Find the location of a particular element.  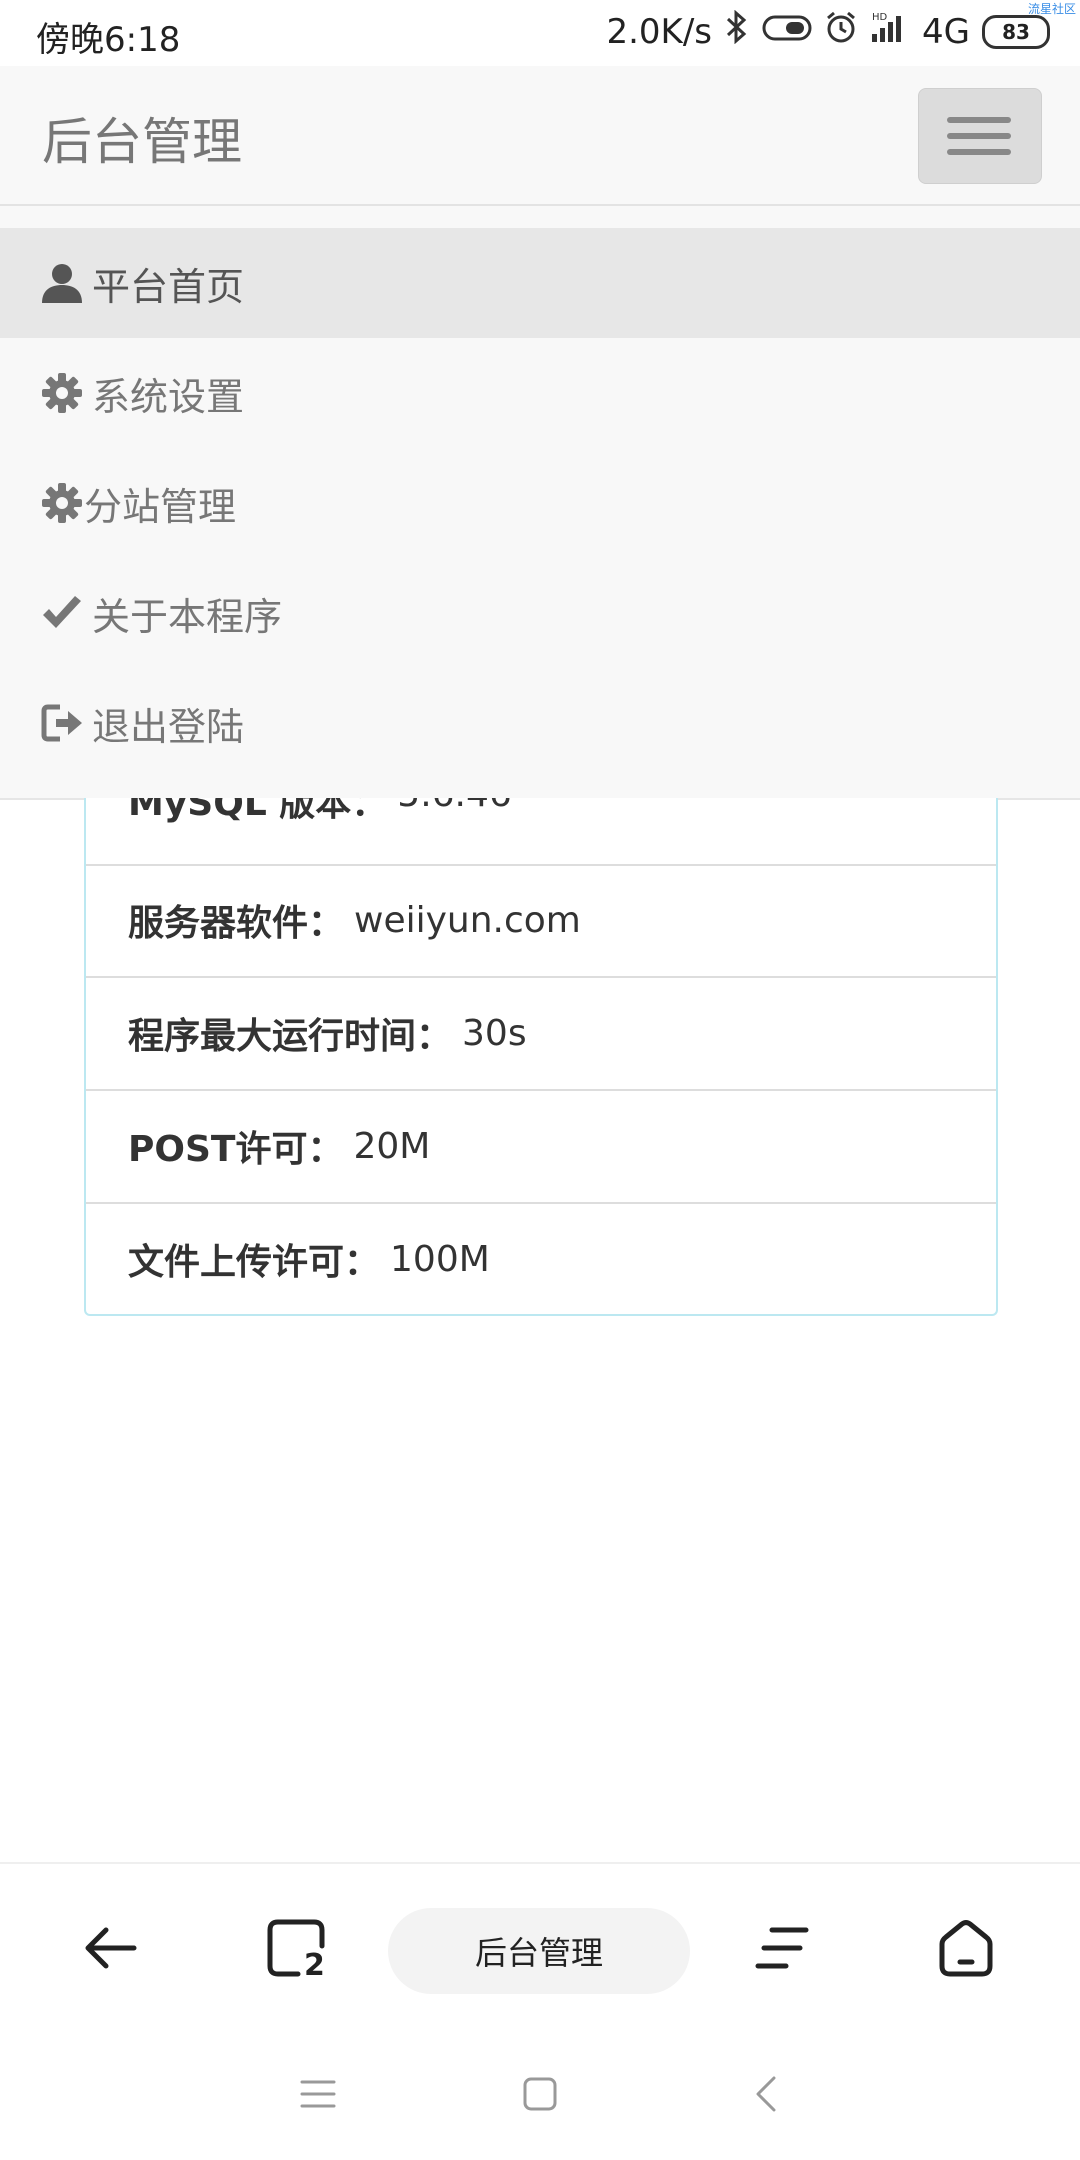

menu-item-home: 平台首页 is located at coordinates (540, 283).